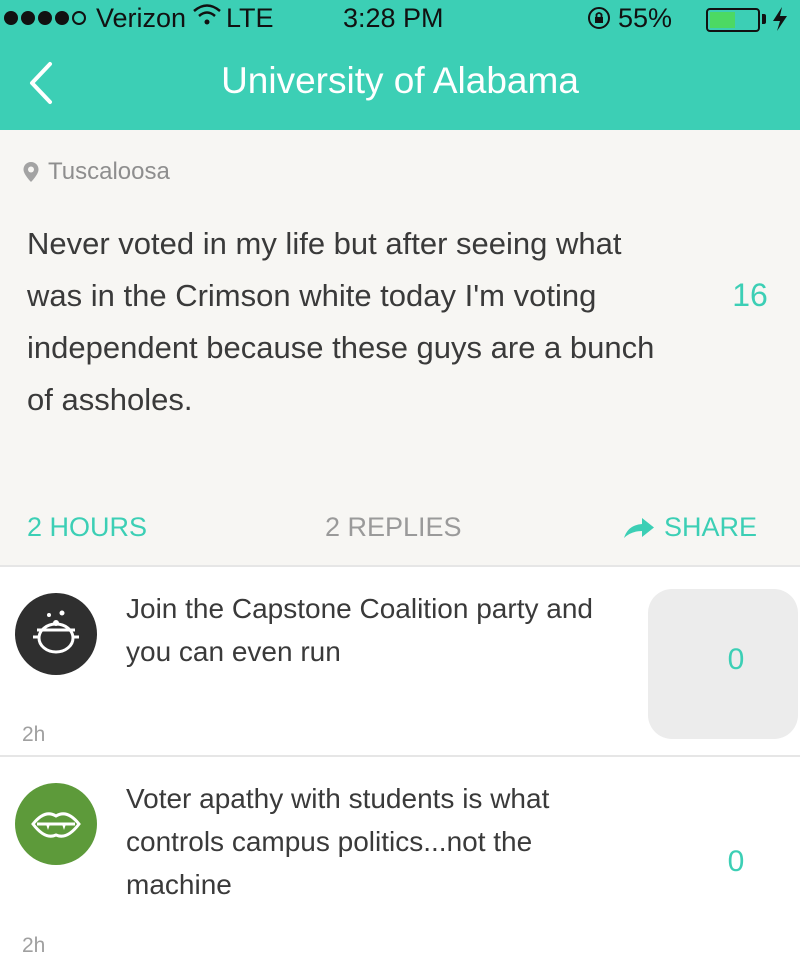  Describe the element at coordinates (393, 18) in the screenshot. I see `clock: 3:28 PM` at that location.